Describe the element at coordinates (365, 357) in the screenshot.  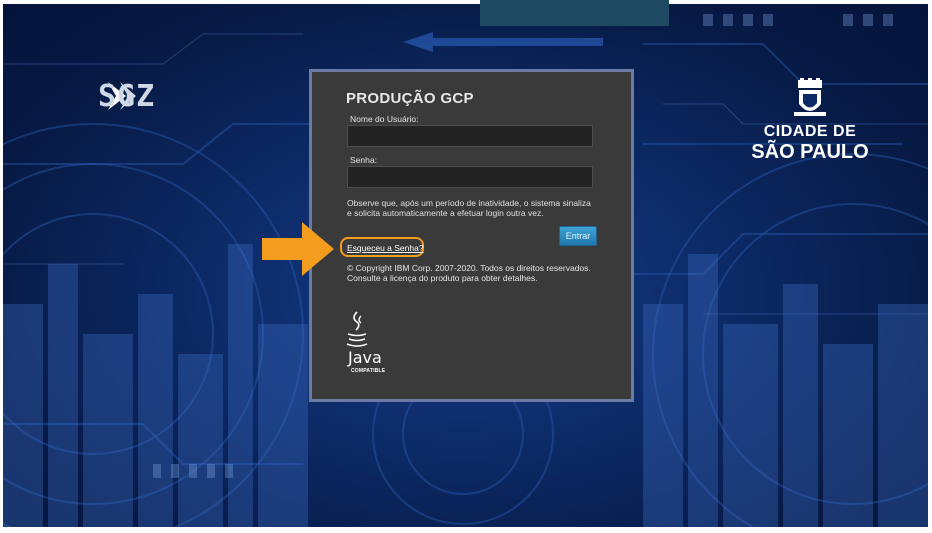
I see `java-logo-text: Java` at that location.